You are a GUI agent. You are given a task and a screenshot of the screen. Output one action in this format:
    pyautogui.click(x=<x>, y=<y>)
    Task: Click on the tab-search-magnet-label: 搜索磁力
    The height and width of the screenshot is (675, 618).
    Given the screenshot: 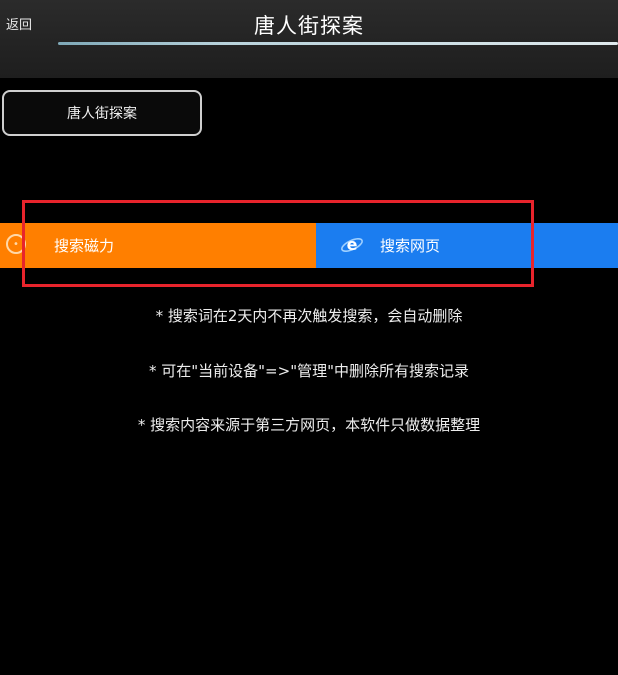 What is the action you would take?
    pyautogui.click(x=84, y=246)
    